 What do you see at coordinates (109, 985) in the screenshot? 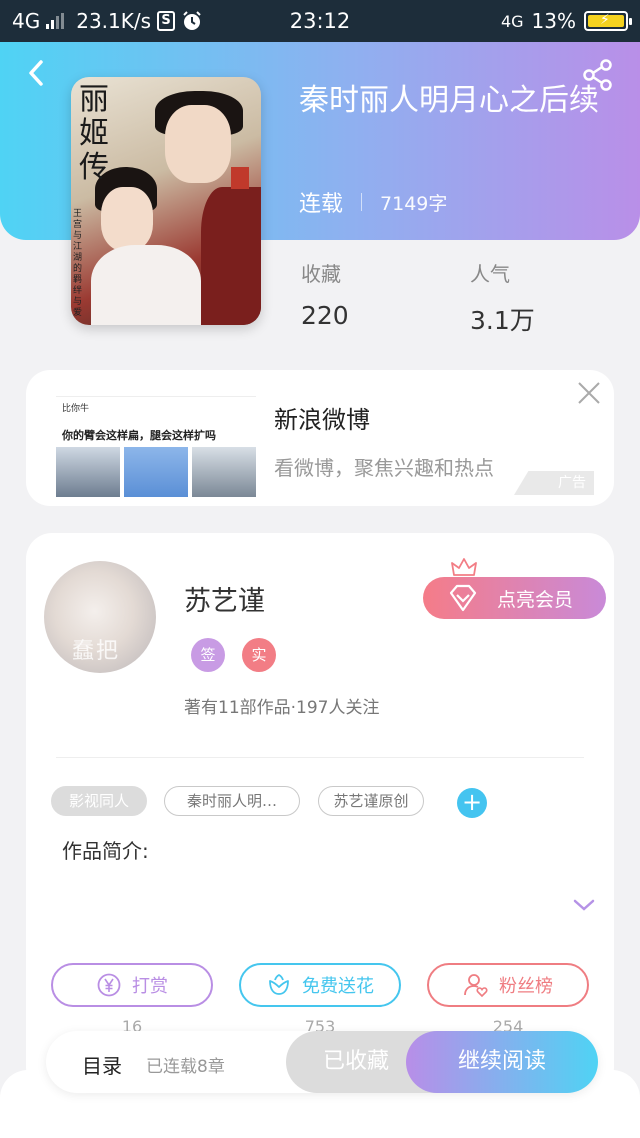
I see `yen-icon` at bounding box center [109, 985].